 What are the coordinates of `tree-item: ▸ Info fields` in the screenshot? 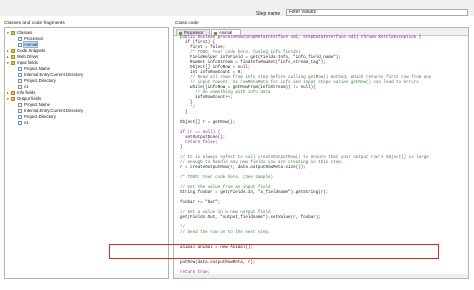 It's located at (21, 92).